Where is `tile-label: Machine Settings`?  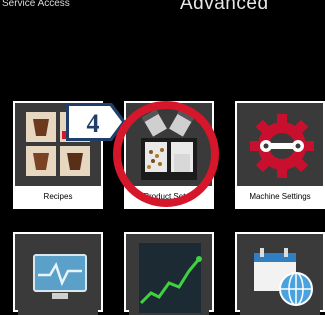 tile-label: Machine Settings is located at coordinates (280, 196).